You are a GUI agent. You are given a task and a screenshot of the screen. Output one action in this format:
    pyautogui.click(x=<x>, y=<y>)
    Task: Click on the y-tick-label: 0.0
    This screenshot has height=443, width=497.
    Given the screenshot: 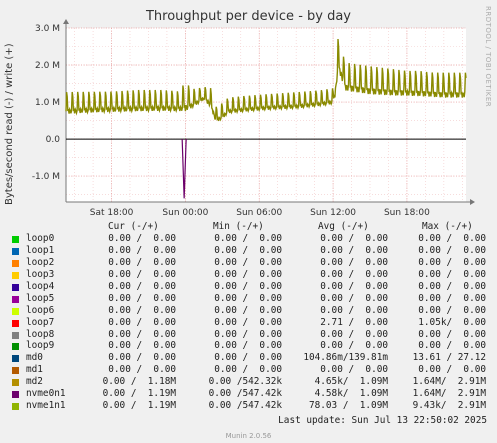 What is the action you would take?
    pyautogui.click(x=53, y=140)
    